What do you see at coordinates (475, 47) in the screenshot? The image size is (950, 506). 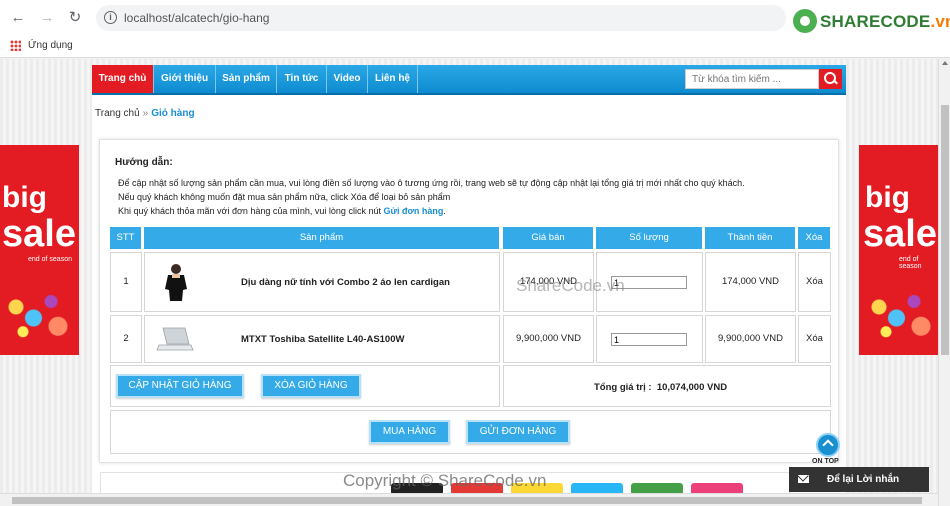 I see `bookmarks-bar: Ứng dụng` at bounding box center [475, 47].